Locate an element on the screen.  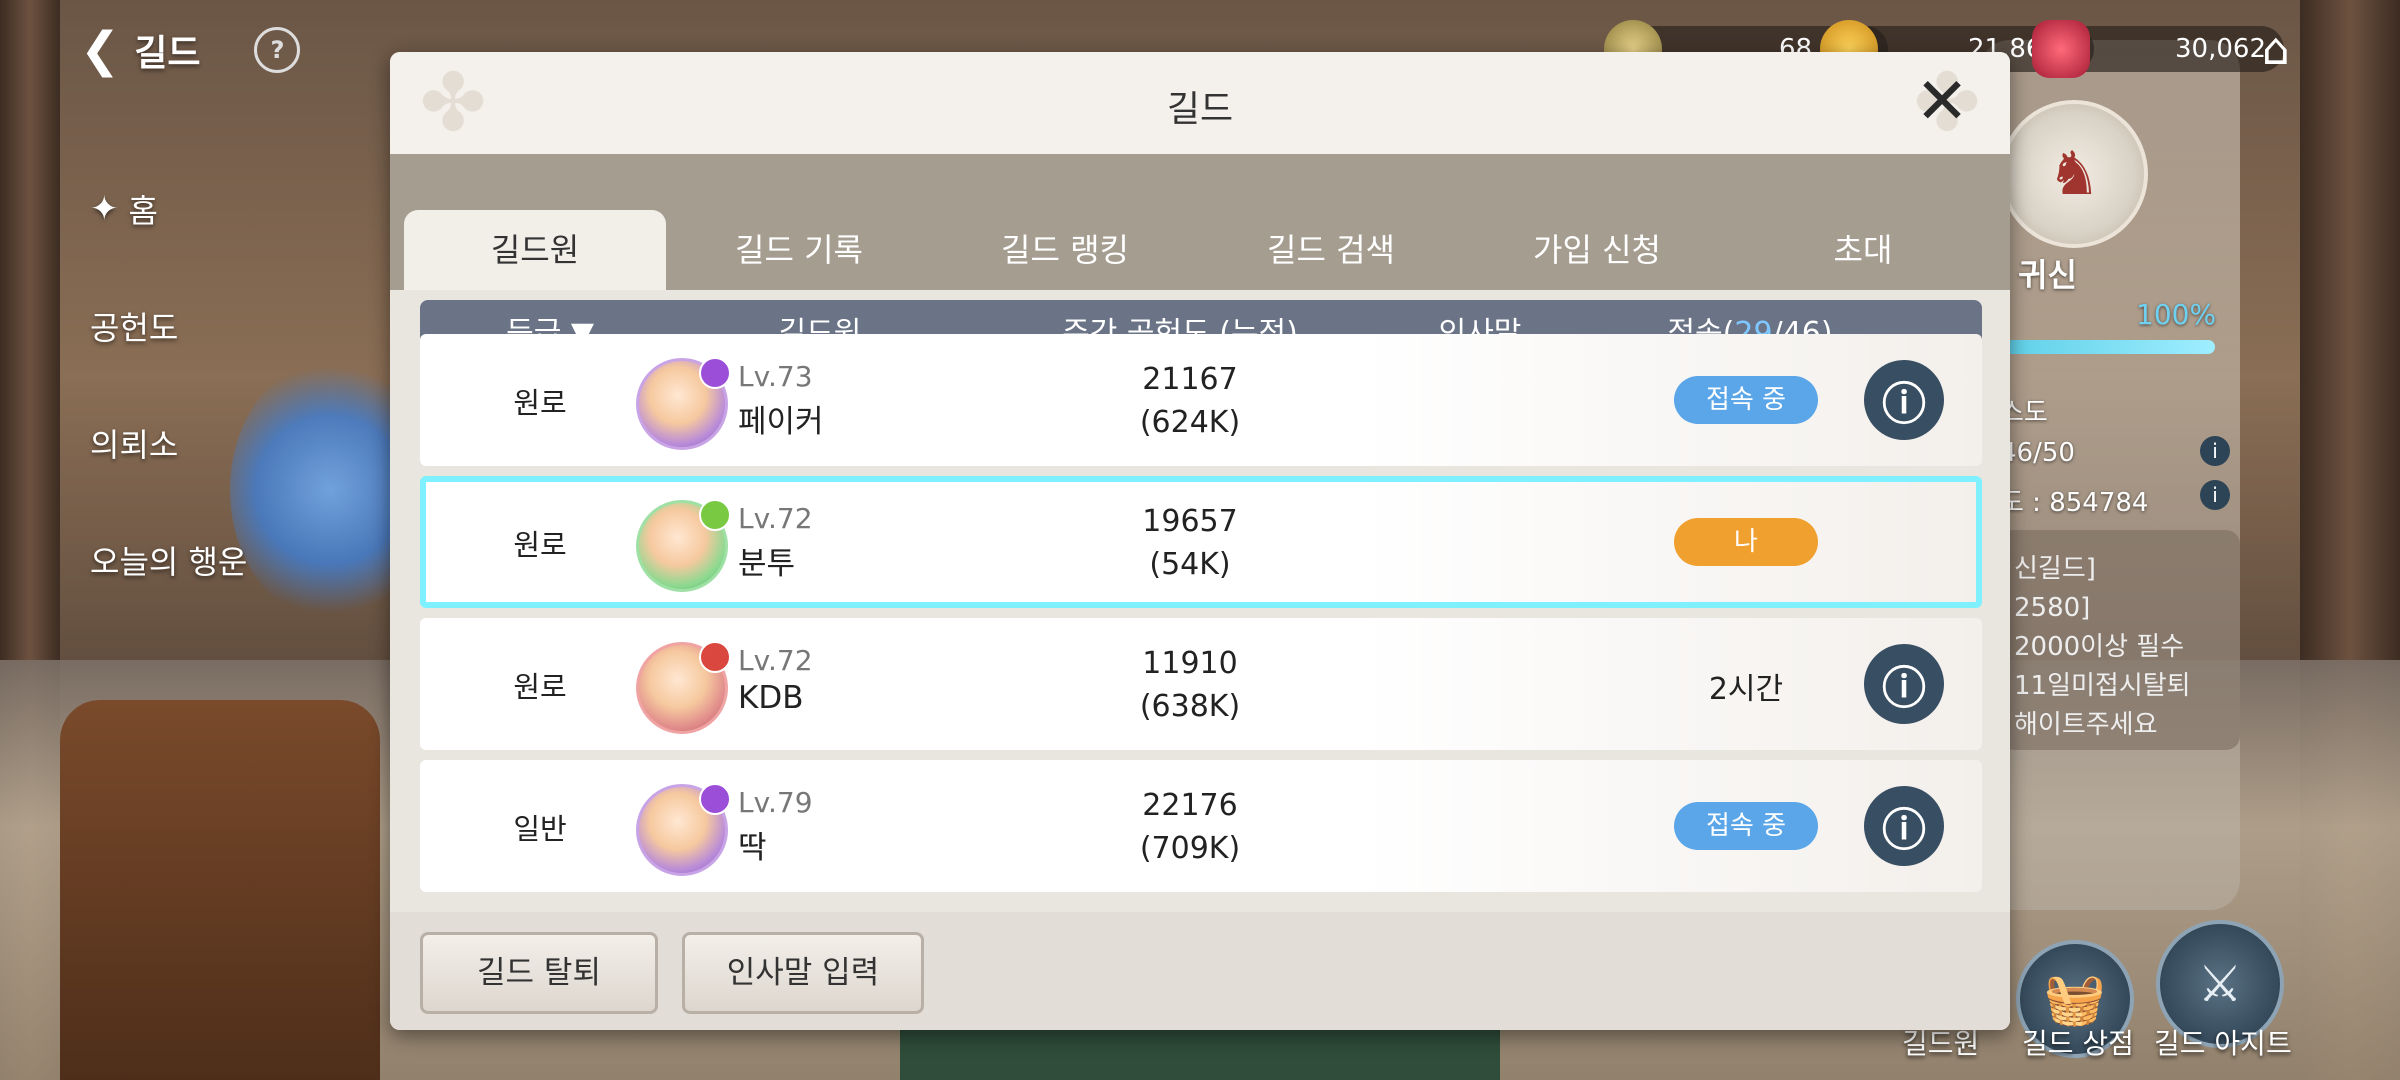
bottom-nav-label-shop: 길드 상점 is located at coordinates (2078, 1042).